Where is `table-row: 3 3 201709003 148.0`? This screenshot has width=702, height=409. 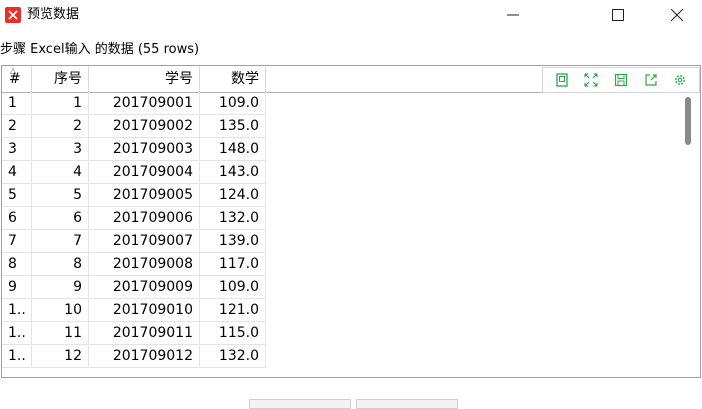 table-row: 3 3 201709003 148.0 is located at coordinates (351, 149).